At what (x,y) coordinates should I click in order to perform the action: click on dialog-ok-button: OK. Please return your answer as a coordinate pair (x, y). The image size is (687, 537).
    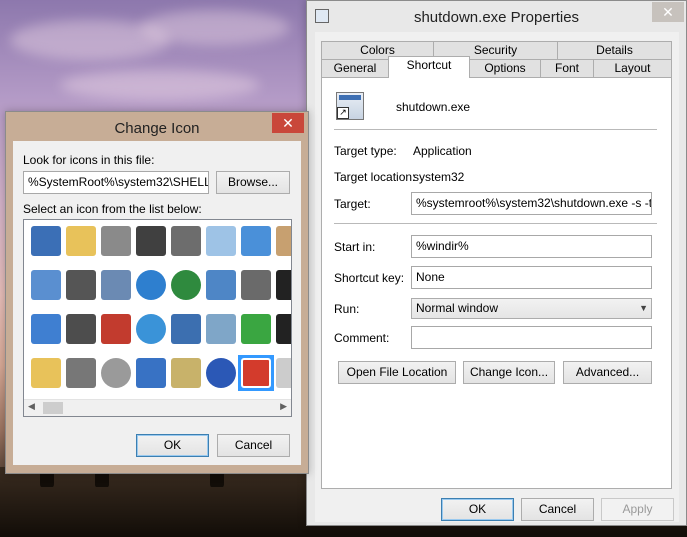
    Looking at the image, I should click on (172, 445).